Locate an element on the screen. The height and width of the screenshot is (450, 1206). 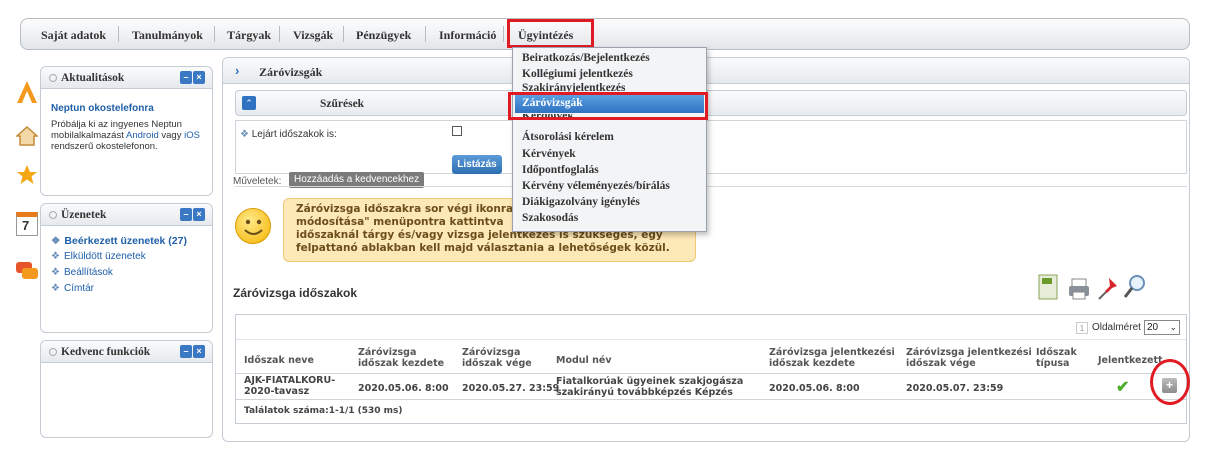
ios-link: iOS is located at coordinates (192, 135).